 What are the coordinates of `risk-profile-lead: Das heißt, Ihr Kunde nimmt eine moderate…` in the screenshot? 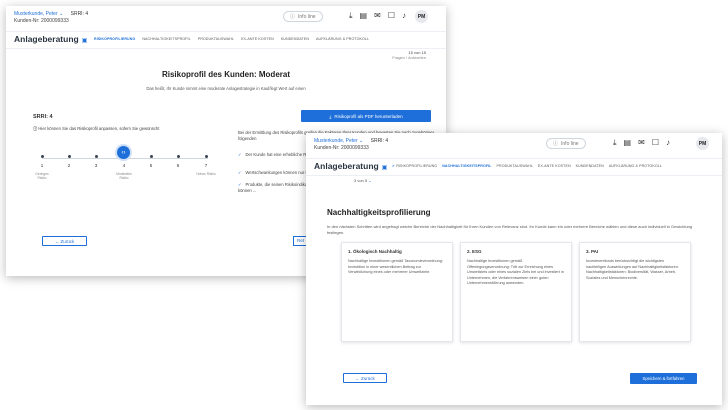 It's located at (226, 88).